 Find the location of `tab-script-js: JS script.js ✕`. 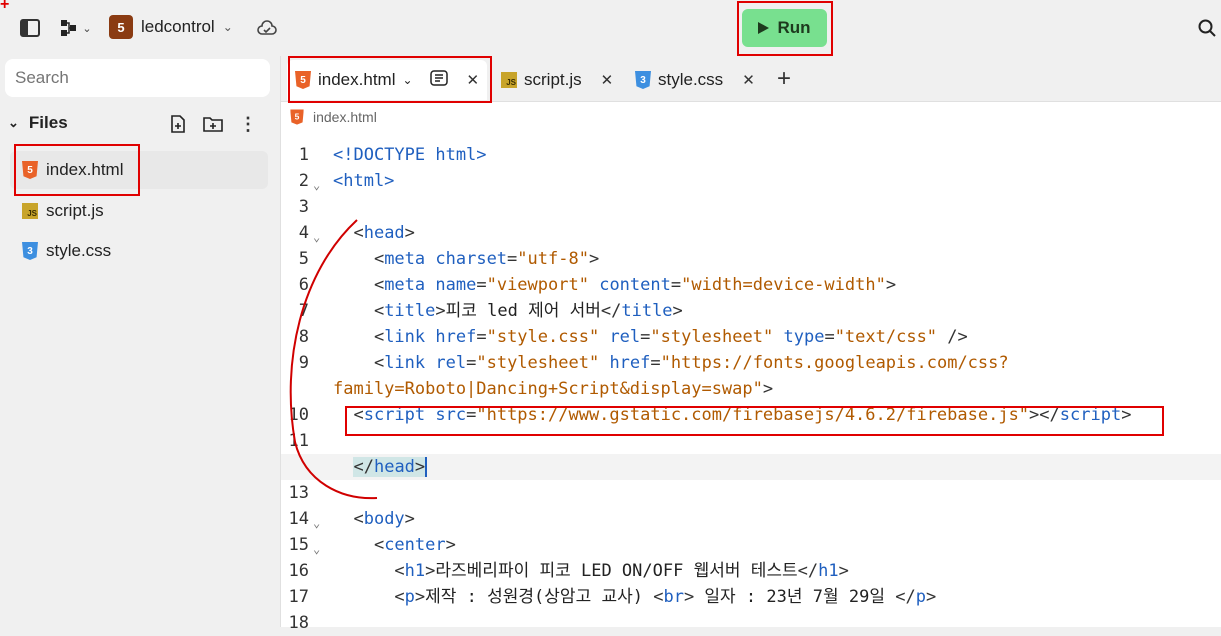

tab-script-js: JS script.js ✕ is located at coordinates (557, 80).